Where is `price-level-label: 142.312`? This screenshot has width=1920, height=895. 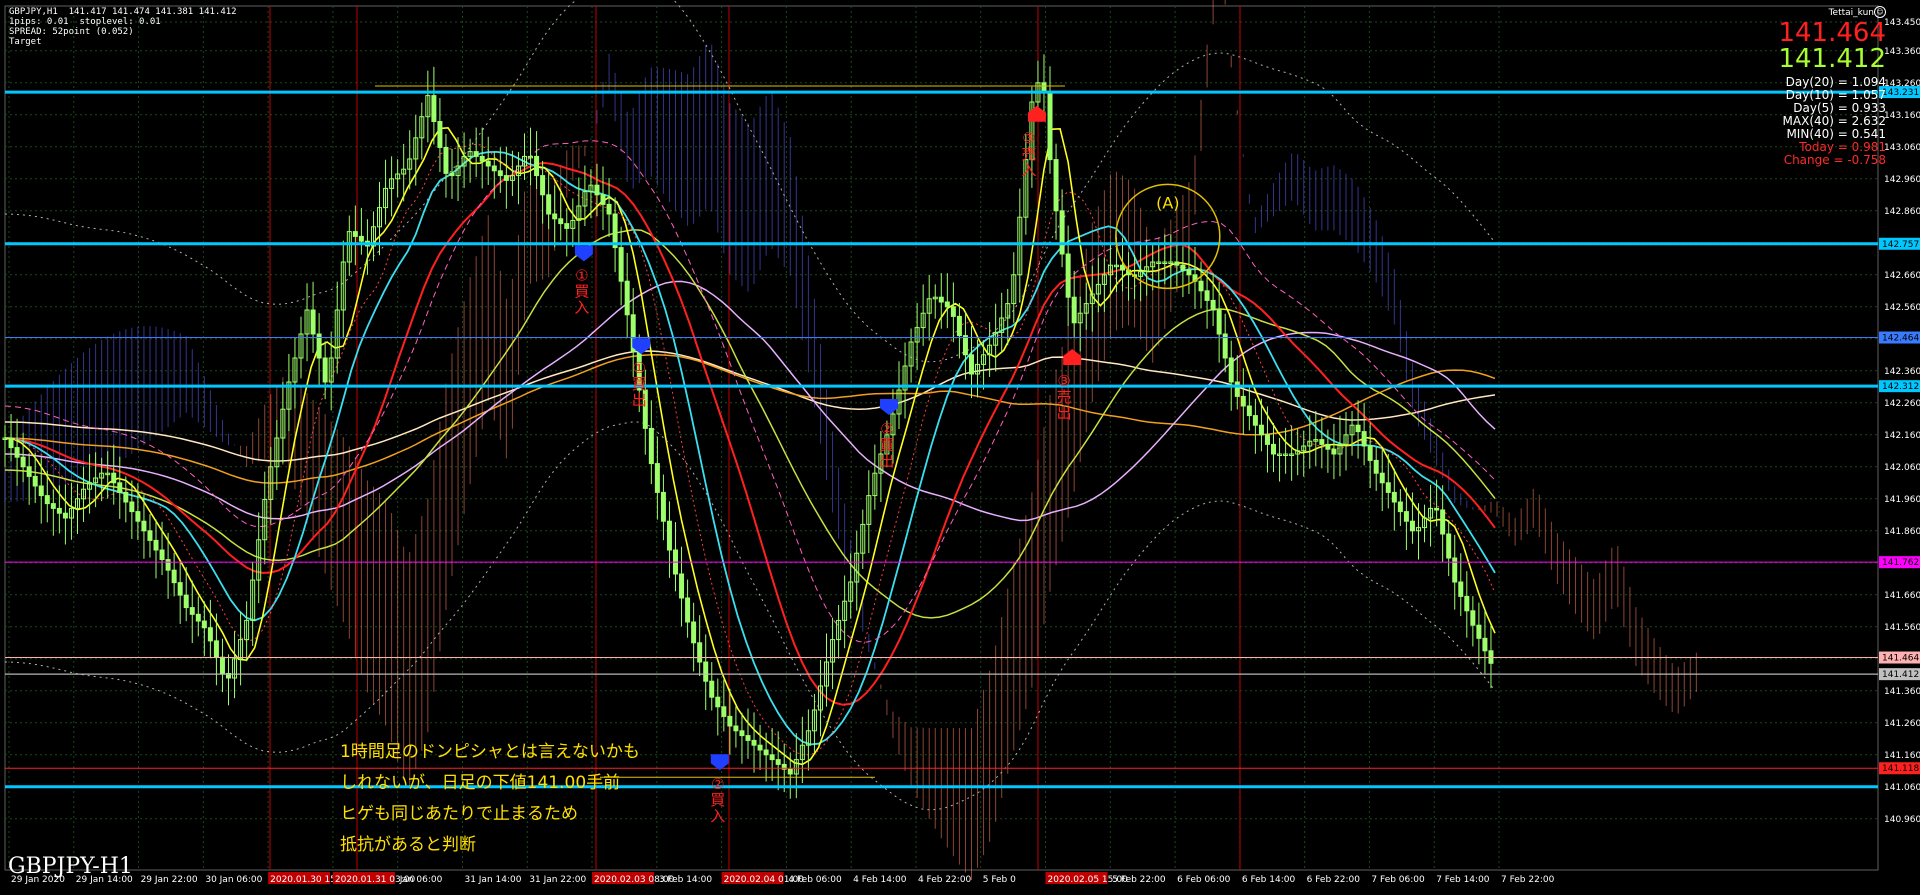 price-level-label: 142.312 is located at coordinates (1900, 387).